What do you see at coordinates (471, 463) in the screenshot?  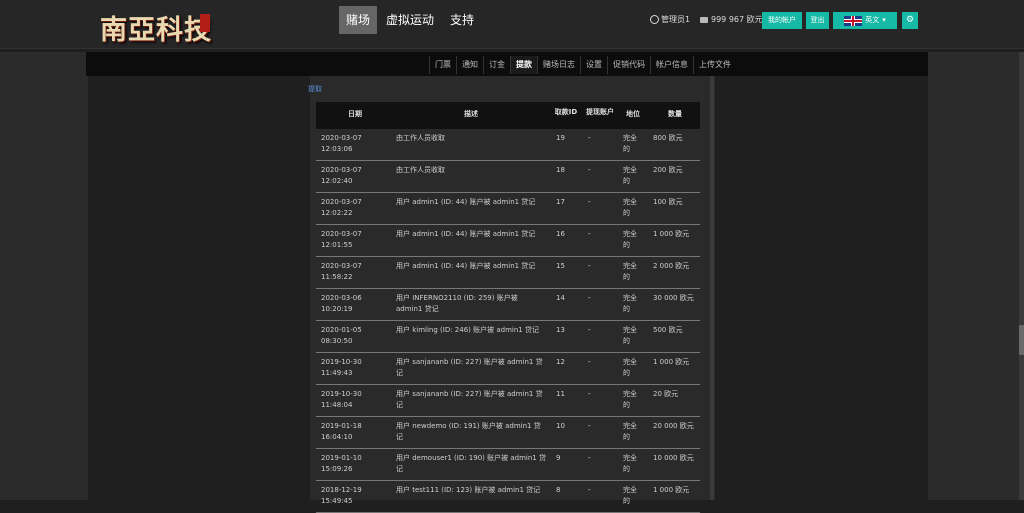 I see `cell-description: 用户 demouser1 (ID: 190) 账户被 admin1 贷记` at bounding box center [471, 463].